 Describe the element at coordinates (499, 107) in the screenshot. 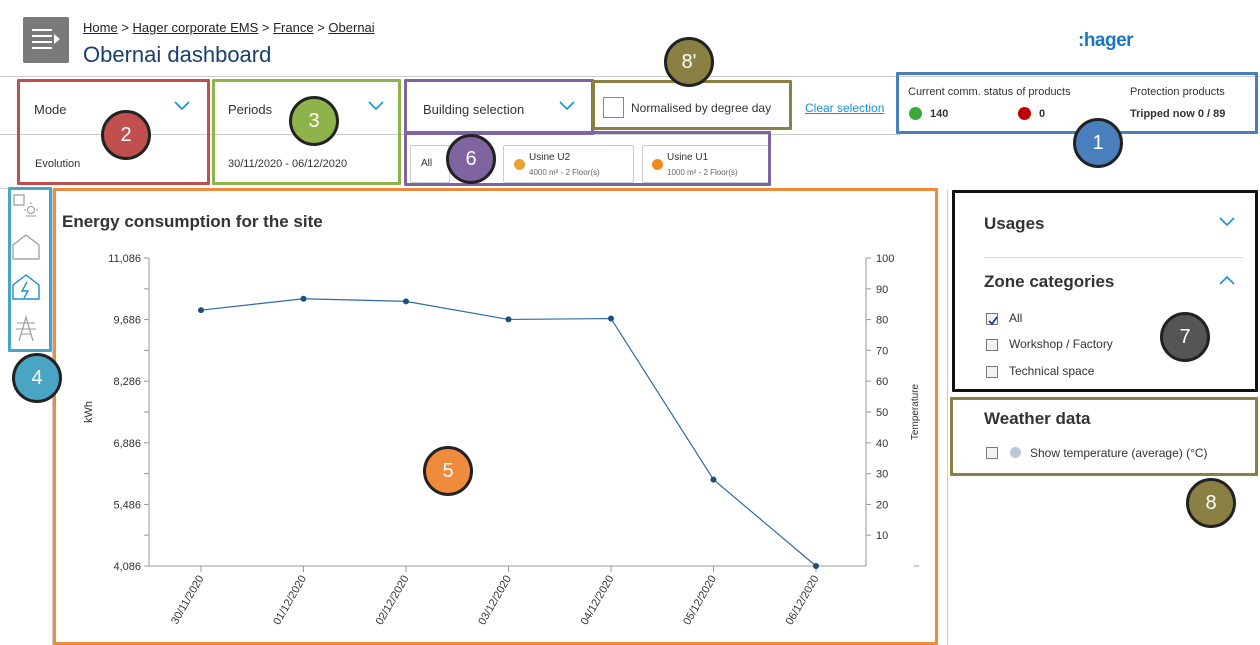

I see `annotation-box-6-top` at that location.